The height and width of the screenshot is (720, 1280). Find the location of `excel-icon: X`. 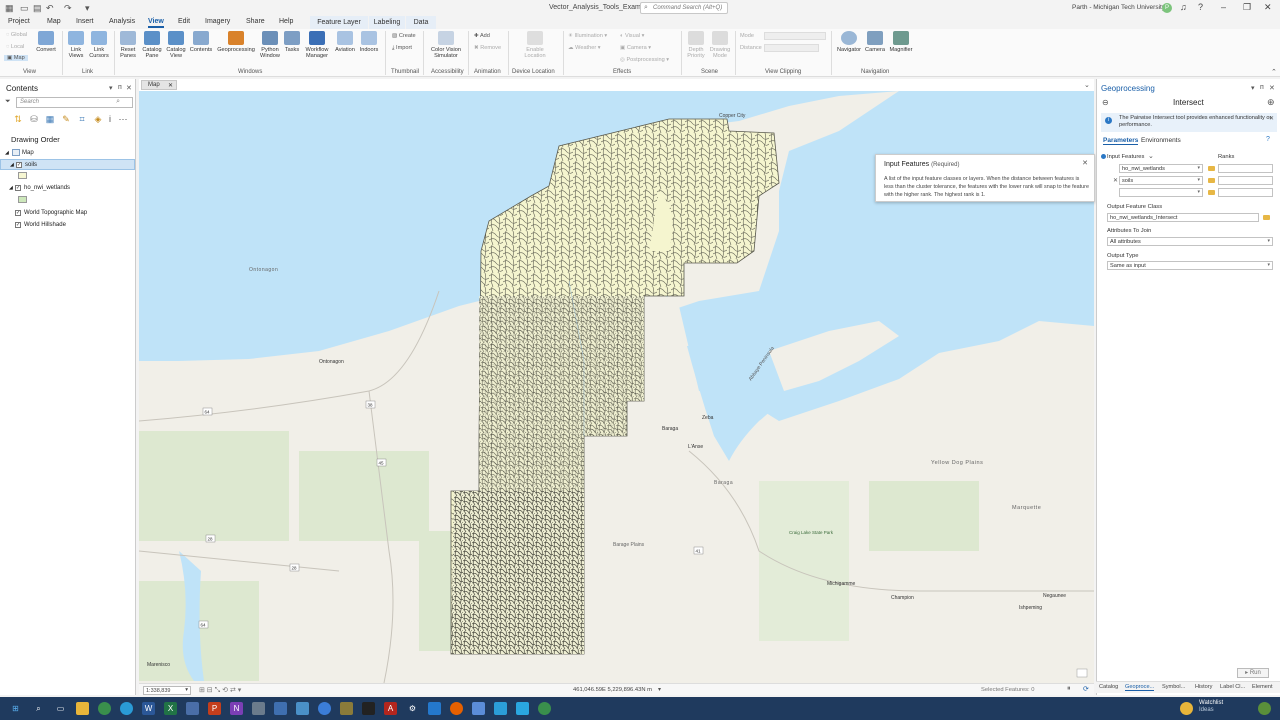

excel-icon: X is located at coordinates (170, 708).